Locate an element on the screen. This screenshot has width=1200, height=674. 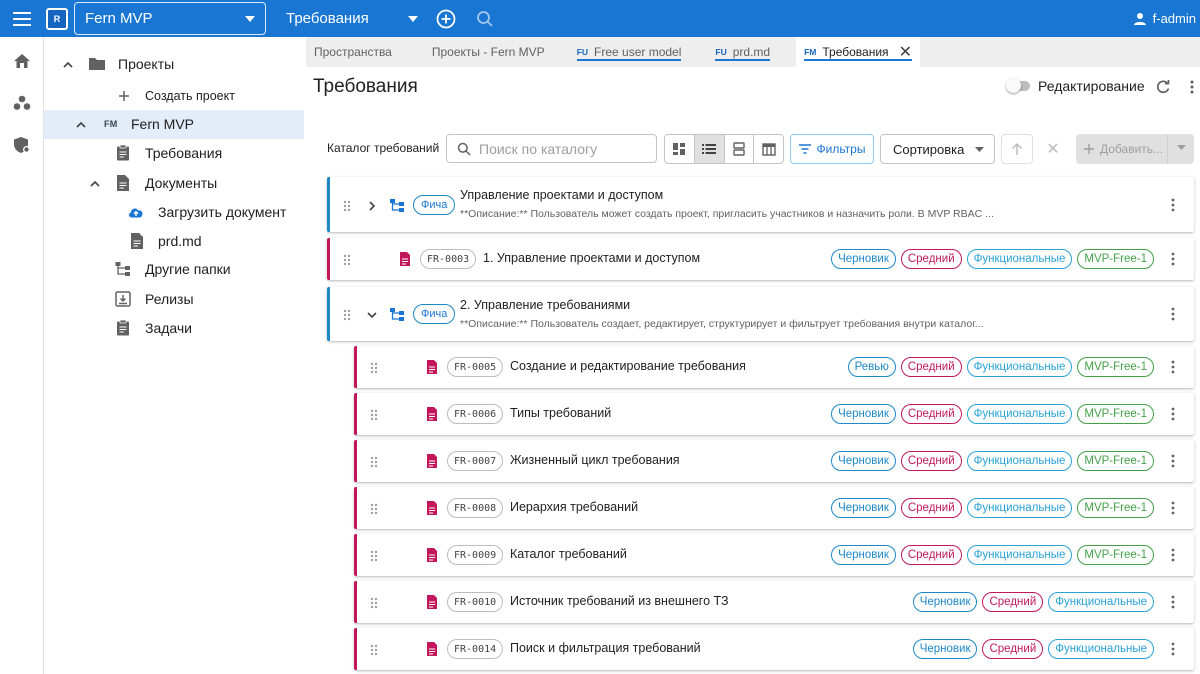
chevron-right-icon is located at coordinates (372, 205).